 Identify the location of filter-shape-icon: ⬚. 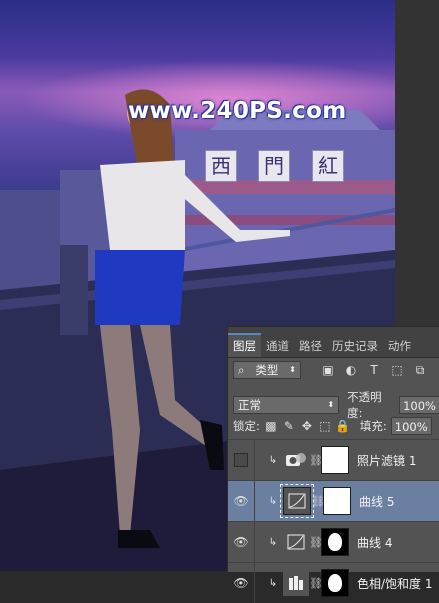
(397, 370).